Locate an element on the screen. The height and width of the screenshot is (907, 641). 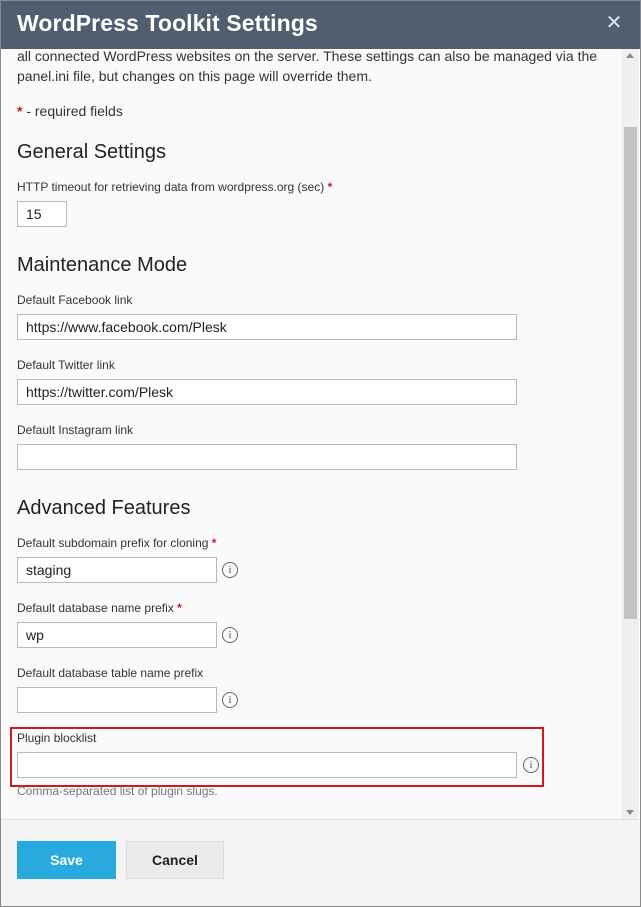
scroll-down-arrow-icon is located at coordinates (630, 812).